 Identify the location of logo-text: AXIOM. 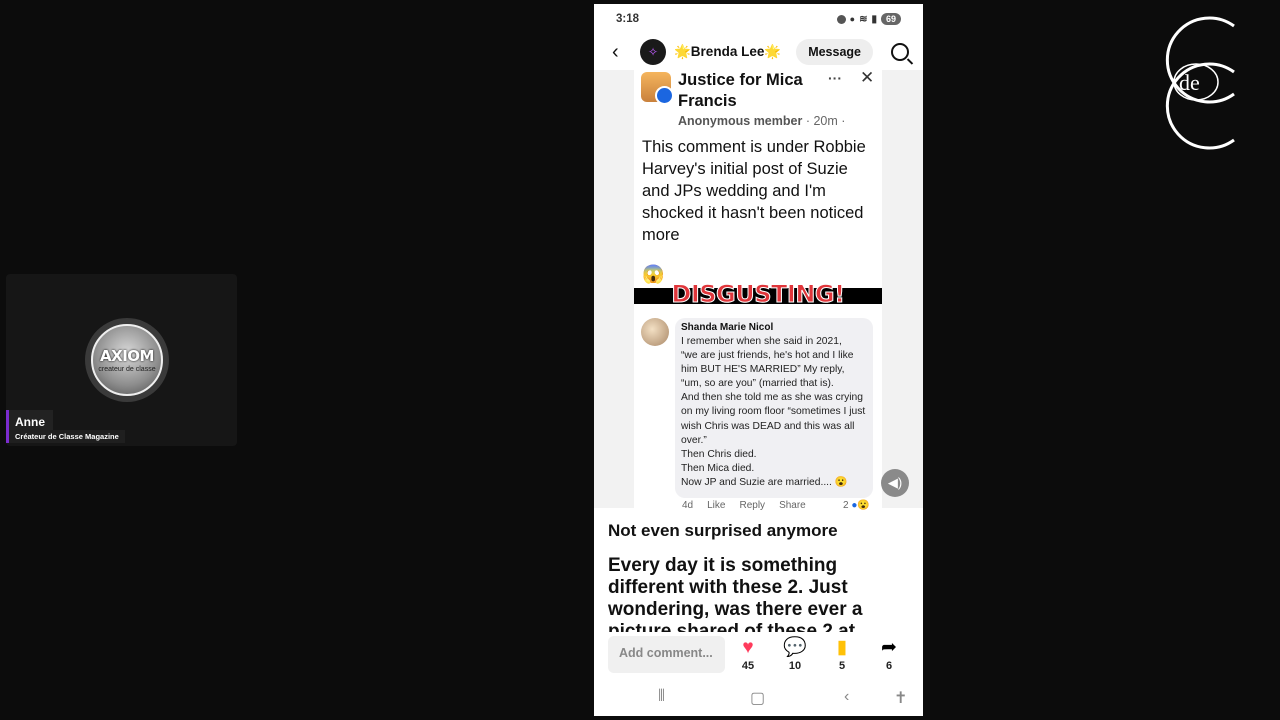
(127, 356).